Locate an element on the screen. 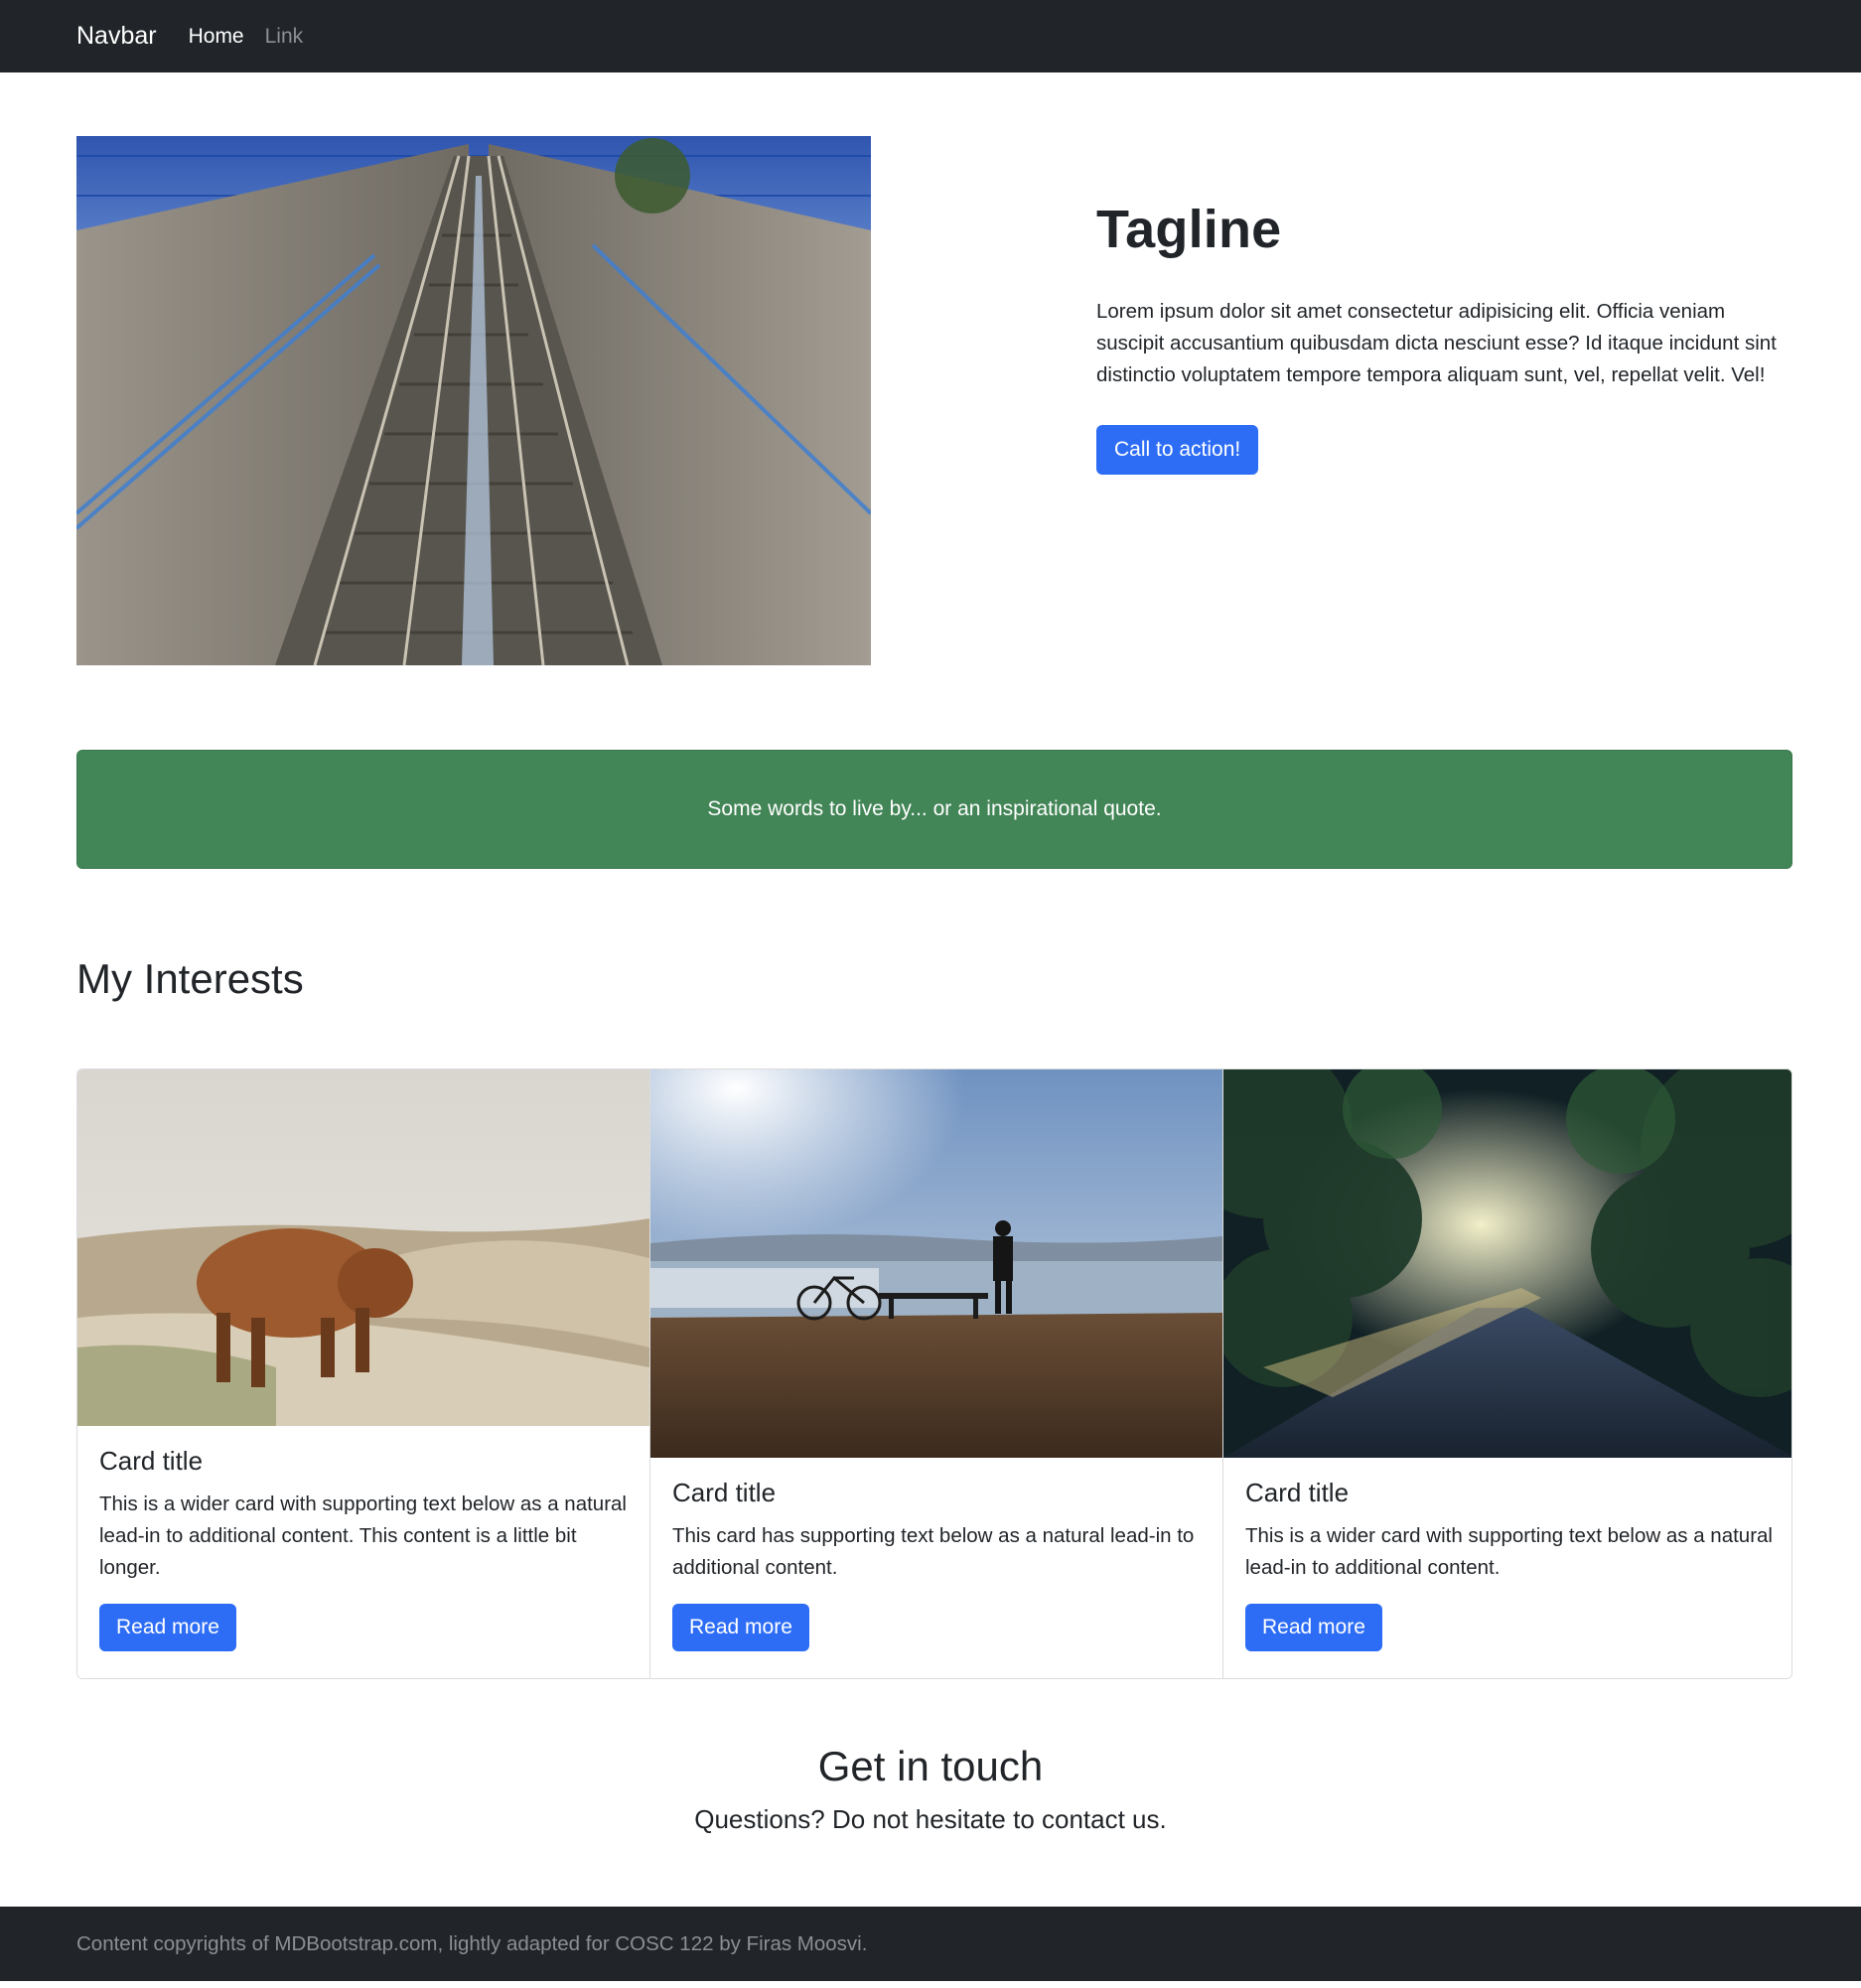 The height and width of the screenshot is (1988, 1861). call-to-action-button: Call to action! is located at coordinates (1177, 450).